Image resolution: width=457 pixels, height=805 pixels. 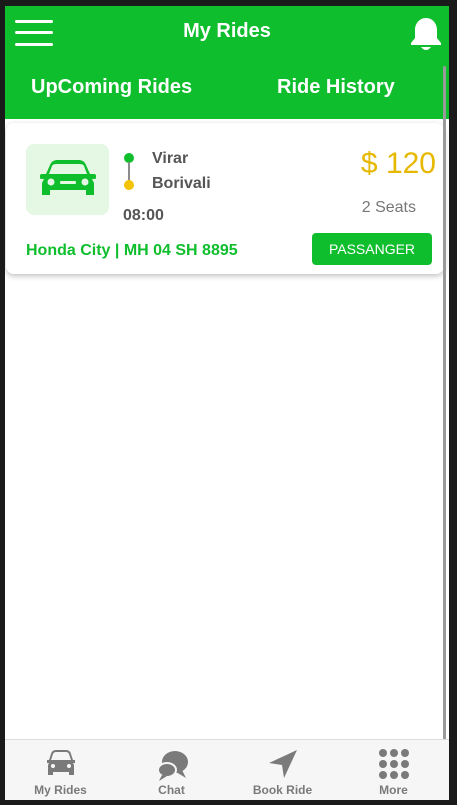 What do you see at coordinates (444, 405) in the screenshot?
I see `scrollbar` at bounding box center [444, 405].